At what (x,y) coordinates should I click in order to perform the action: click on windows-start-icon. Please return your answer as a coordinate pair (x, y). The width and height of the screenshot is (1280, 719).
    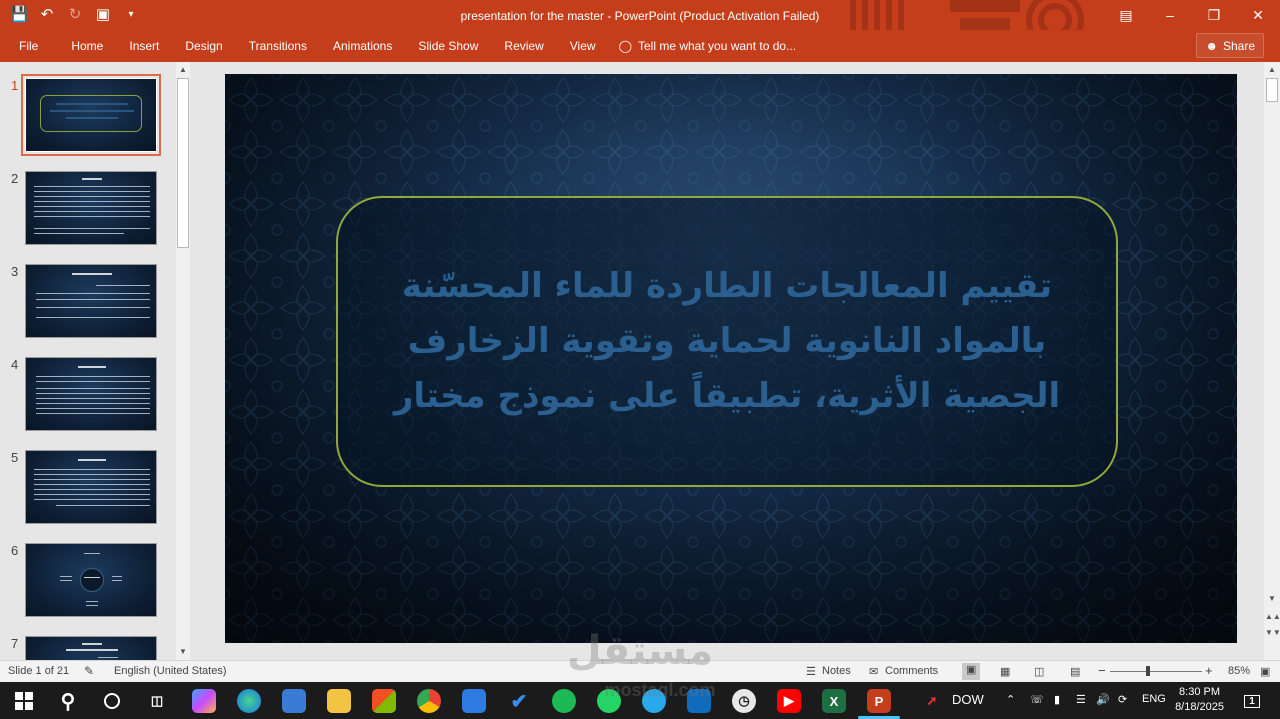
    Looking at the image, I should click on (24, 701).